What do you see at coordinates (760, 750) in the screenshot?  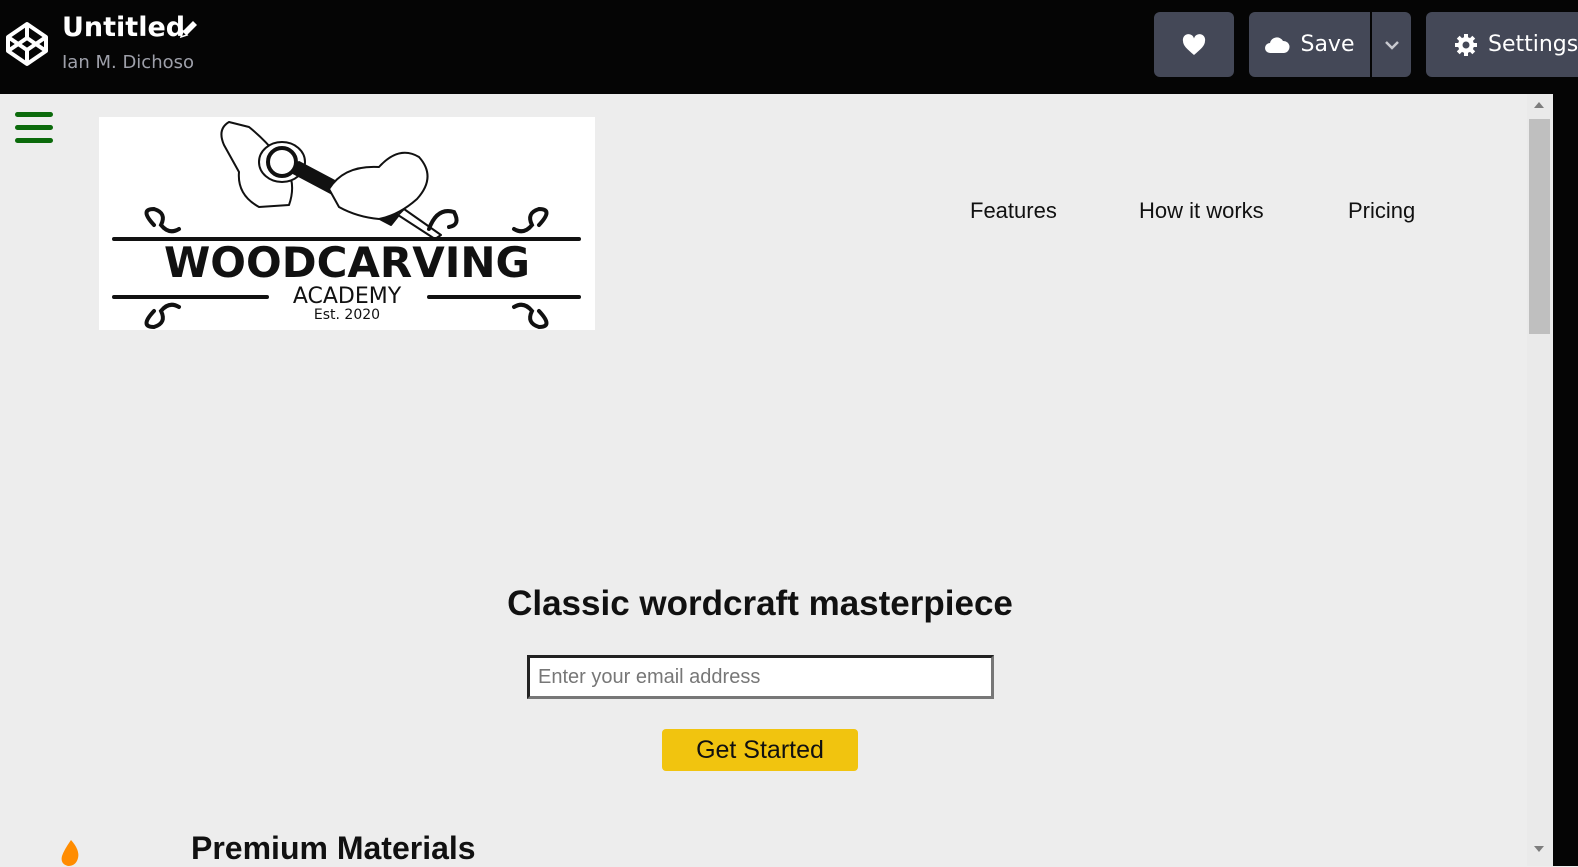 I see `get-started-button: Get Started` at bounding box center [760, 750].